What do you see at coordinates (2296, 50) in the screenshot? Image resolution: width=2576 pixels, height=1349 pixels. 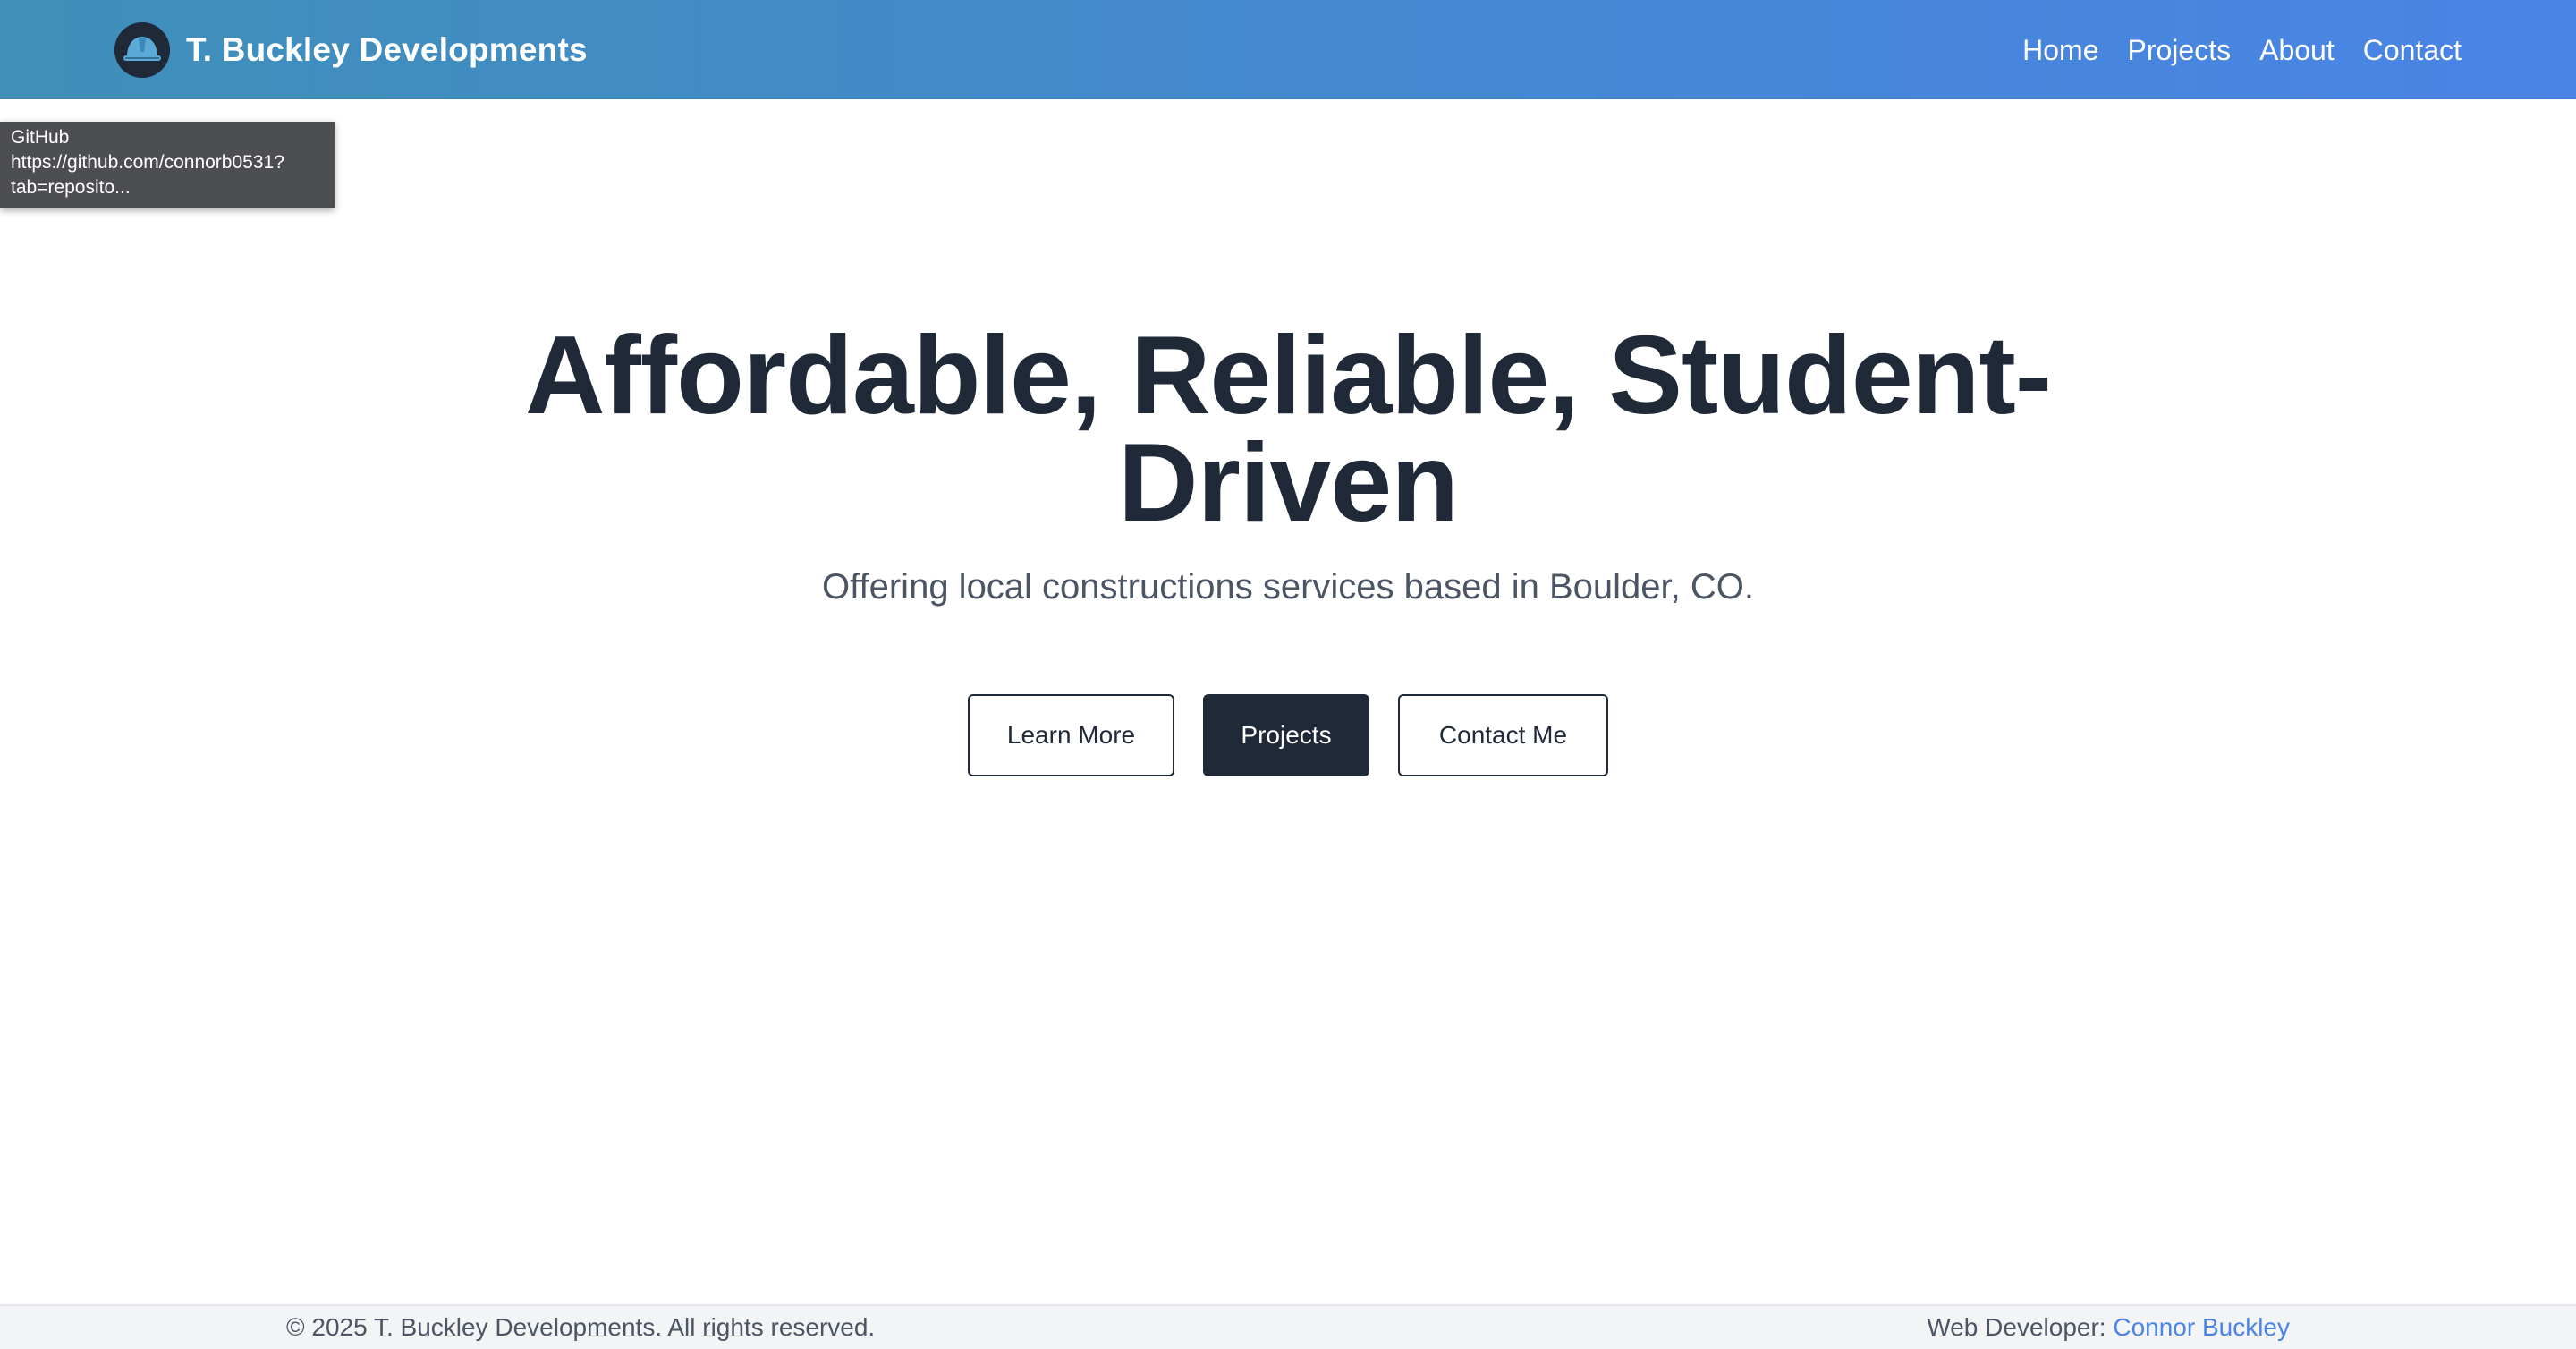 I see `nav-about: About` at bounding box center [2296, 50].